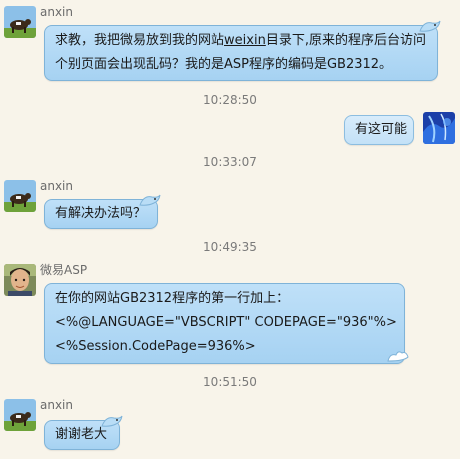 The width and height of the screenshot is (460, 459). I want to click on message-bubble: 有这可能, so click(379, 130).